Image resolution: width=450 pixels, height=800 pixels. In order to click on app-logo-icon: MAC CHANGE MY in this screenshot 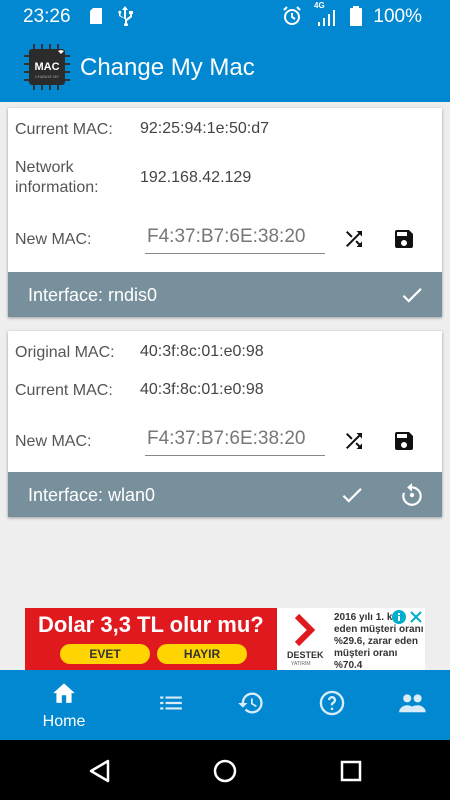, I will do `click(47, 67)`.